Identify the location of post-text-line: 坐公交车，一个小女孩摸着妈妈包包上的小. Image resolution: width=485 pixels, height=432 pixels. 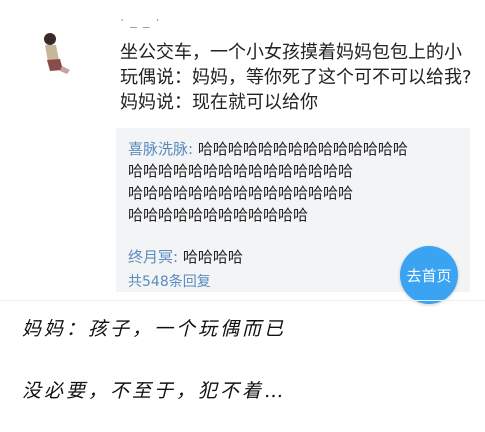
(291, 52).